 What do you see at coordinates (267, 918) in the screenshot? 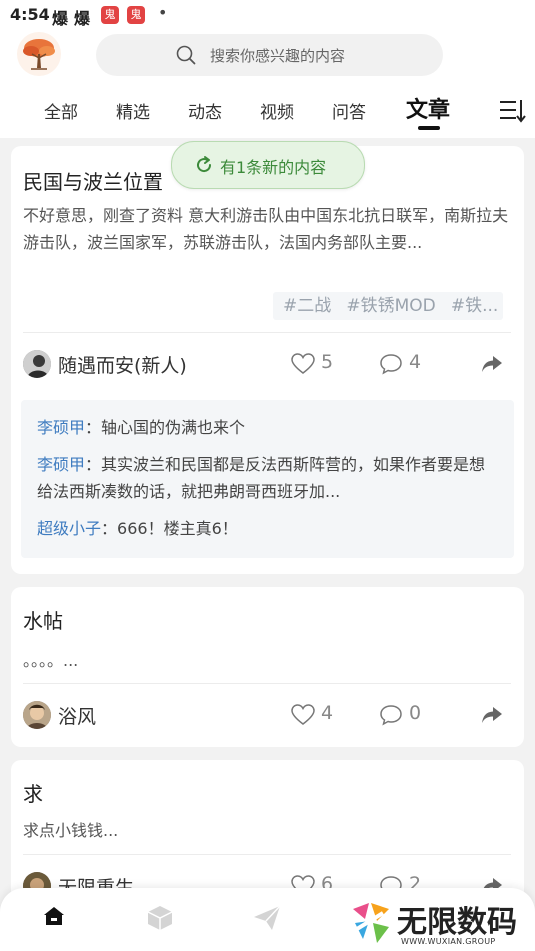
I see `send-icon` at bounding box center [267, 918].